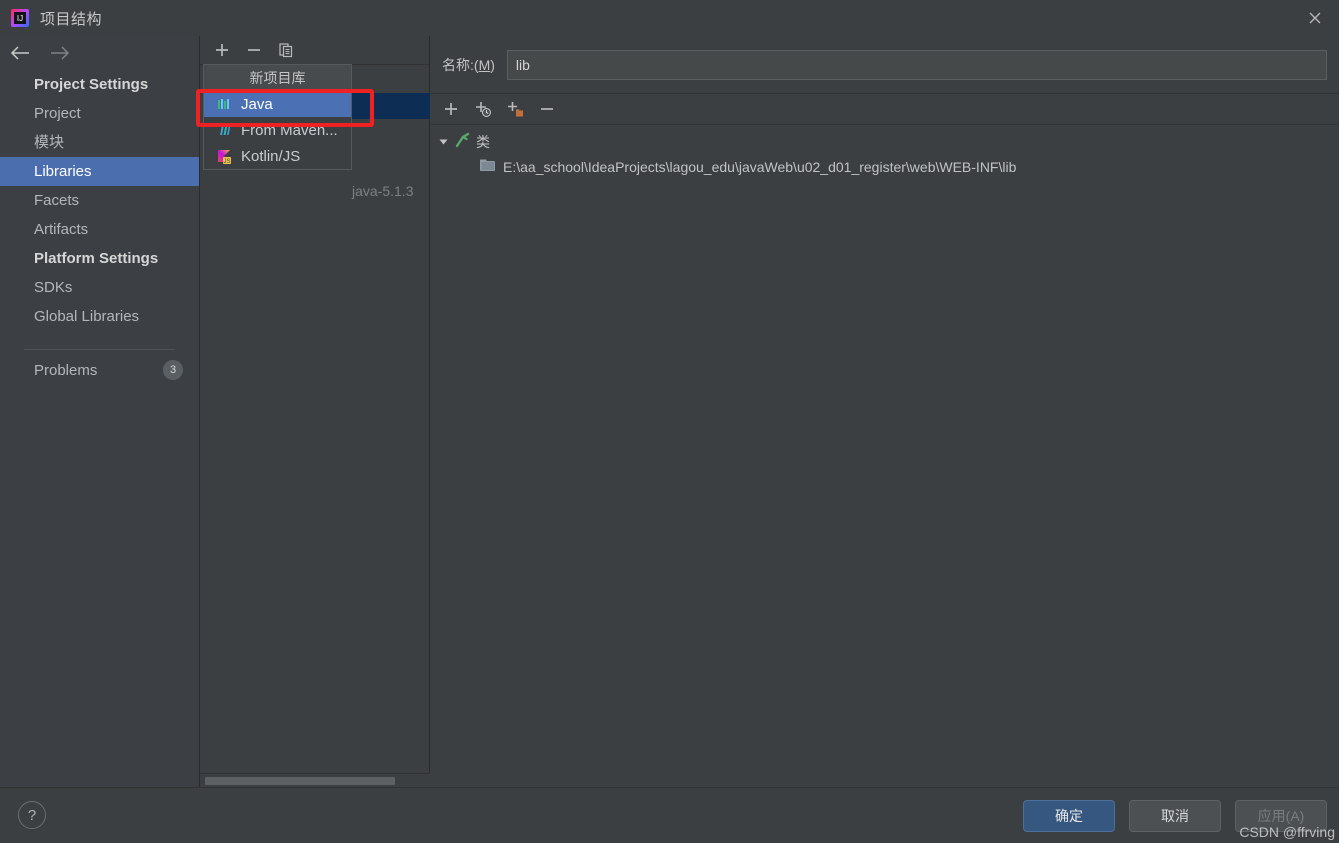 The height and width of the screenshot is (843, 1339). What do you see at coordinates (669, 815) in the screenshot?
I see `dialog-footer: ? 确定 取消 应用(A) CSDN @ffrving` at bounding box center [669, 815].